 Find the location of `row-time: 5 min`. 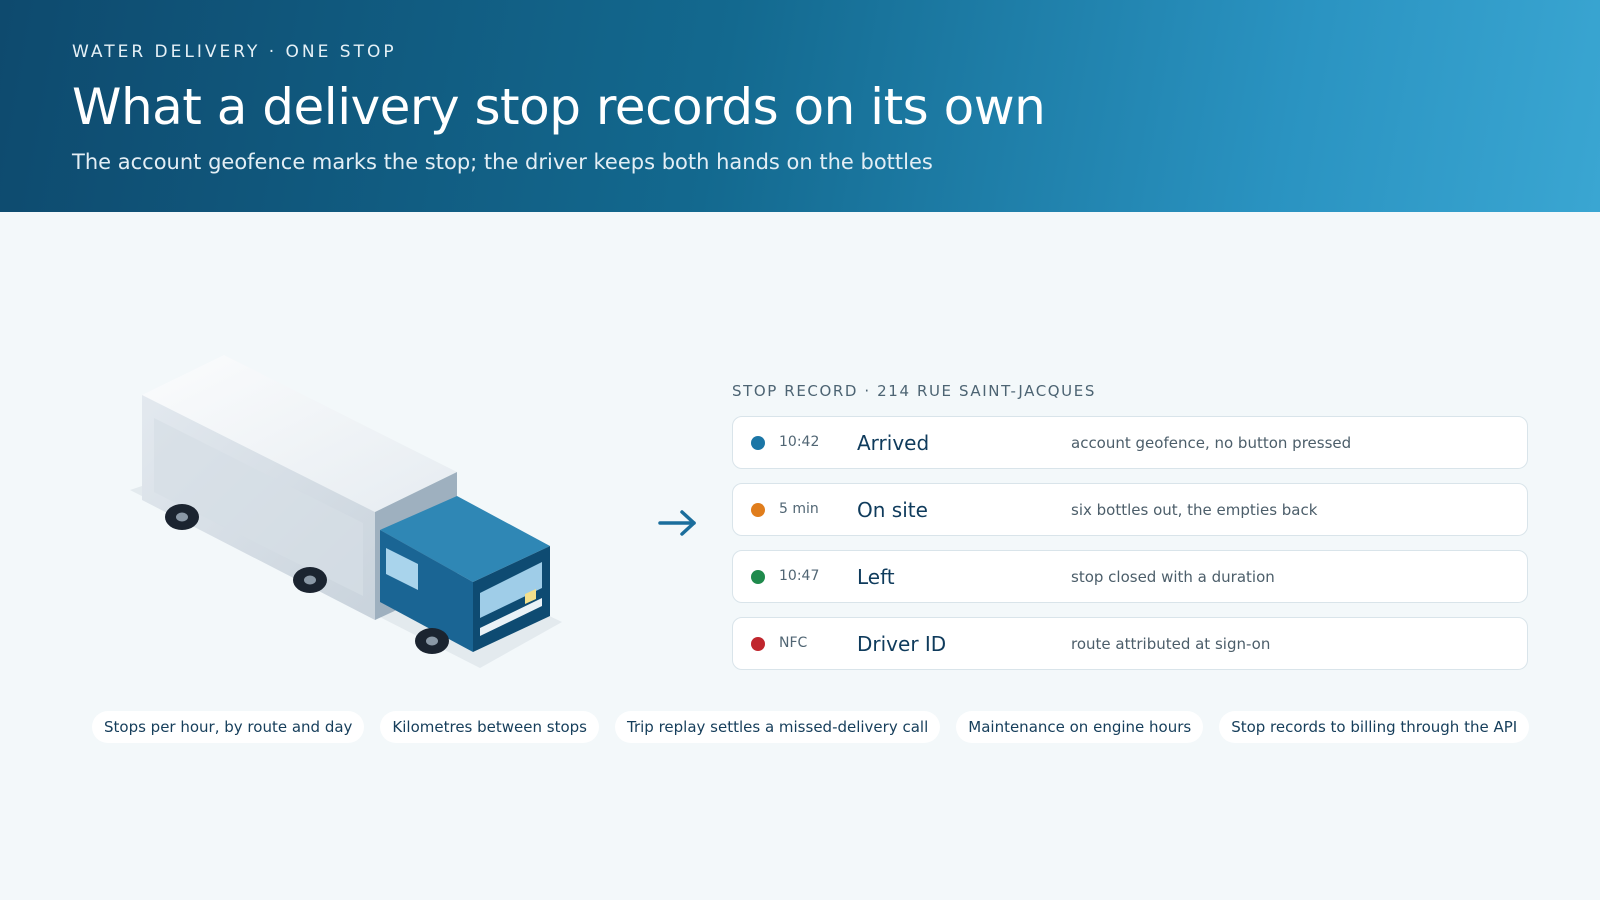

row-time: 5 min is located at coordinates (799, 509).